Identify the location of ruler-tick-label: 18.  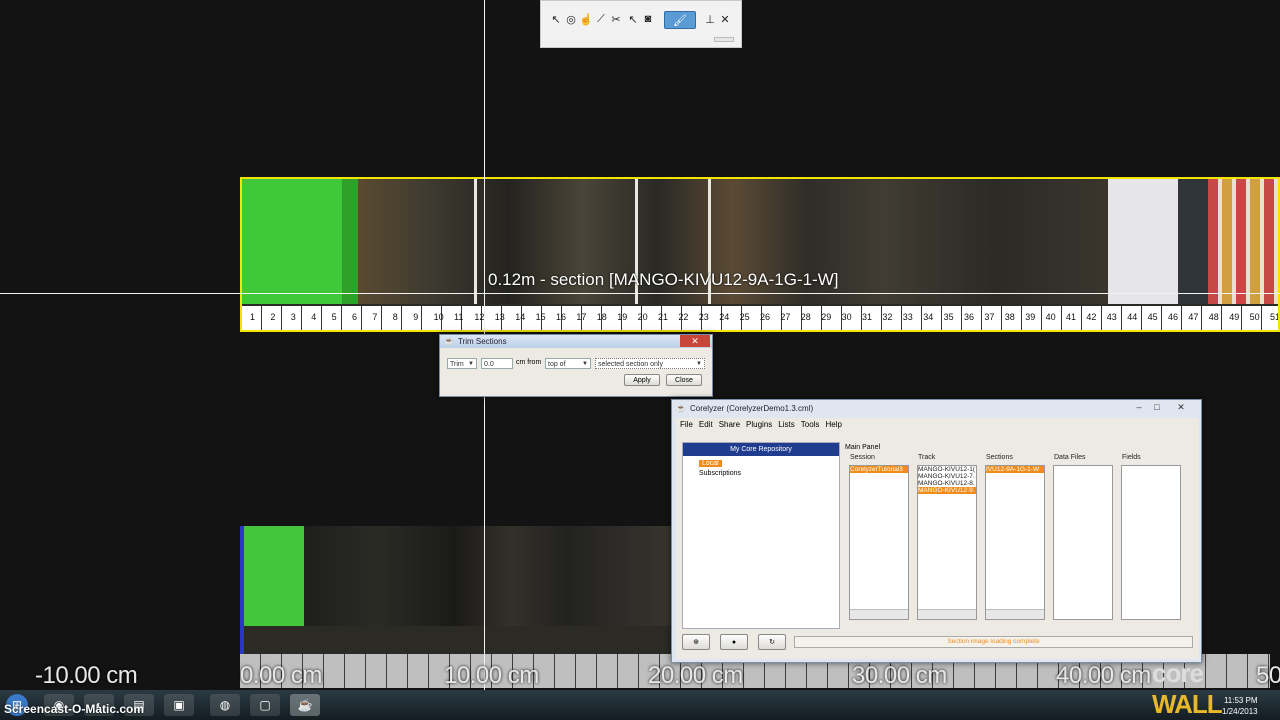
(601, 317).